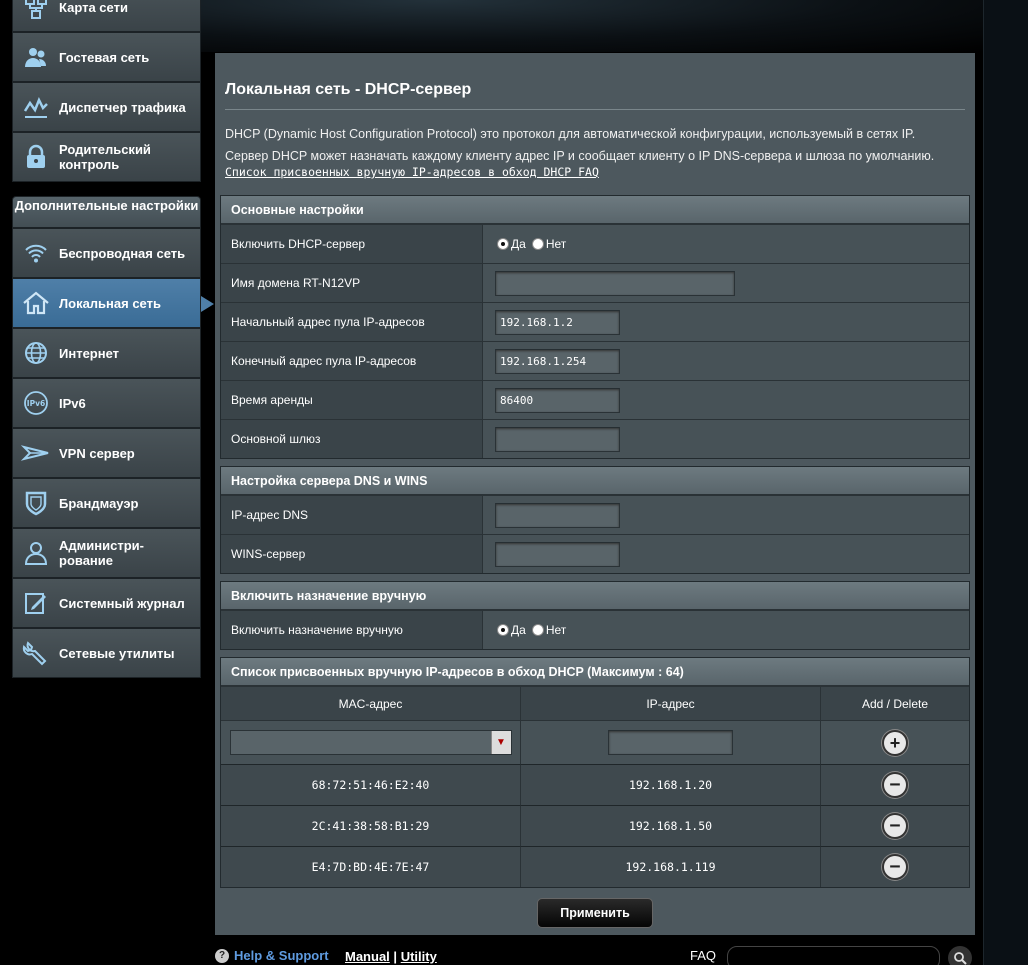  Describe the element at coordinates (595, 913) in the screenshot. I see `apply-button: Применить` at that location.